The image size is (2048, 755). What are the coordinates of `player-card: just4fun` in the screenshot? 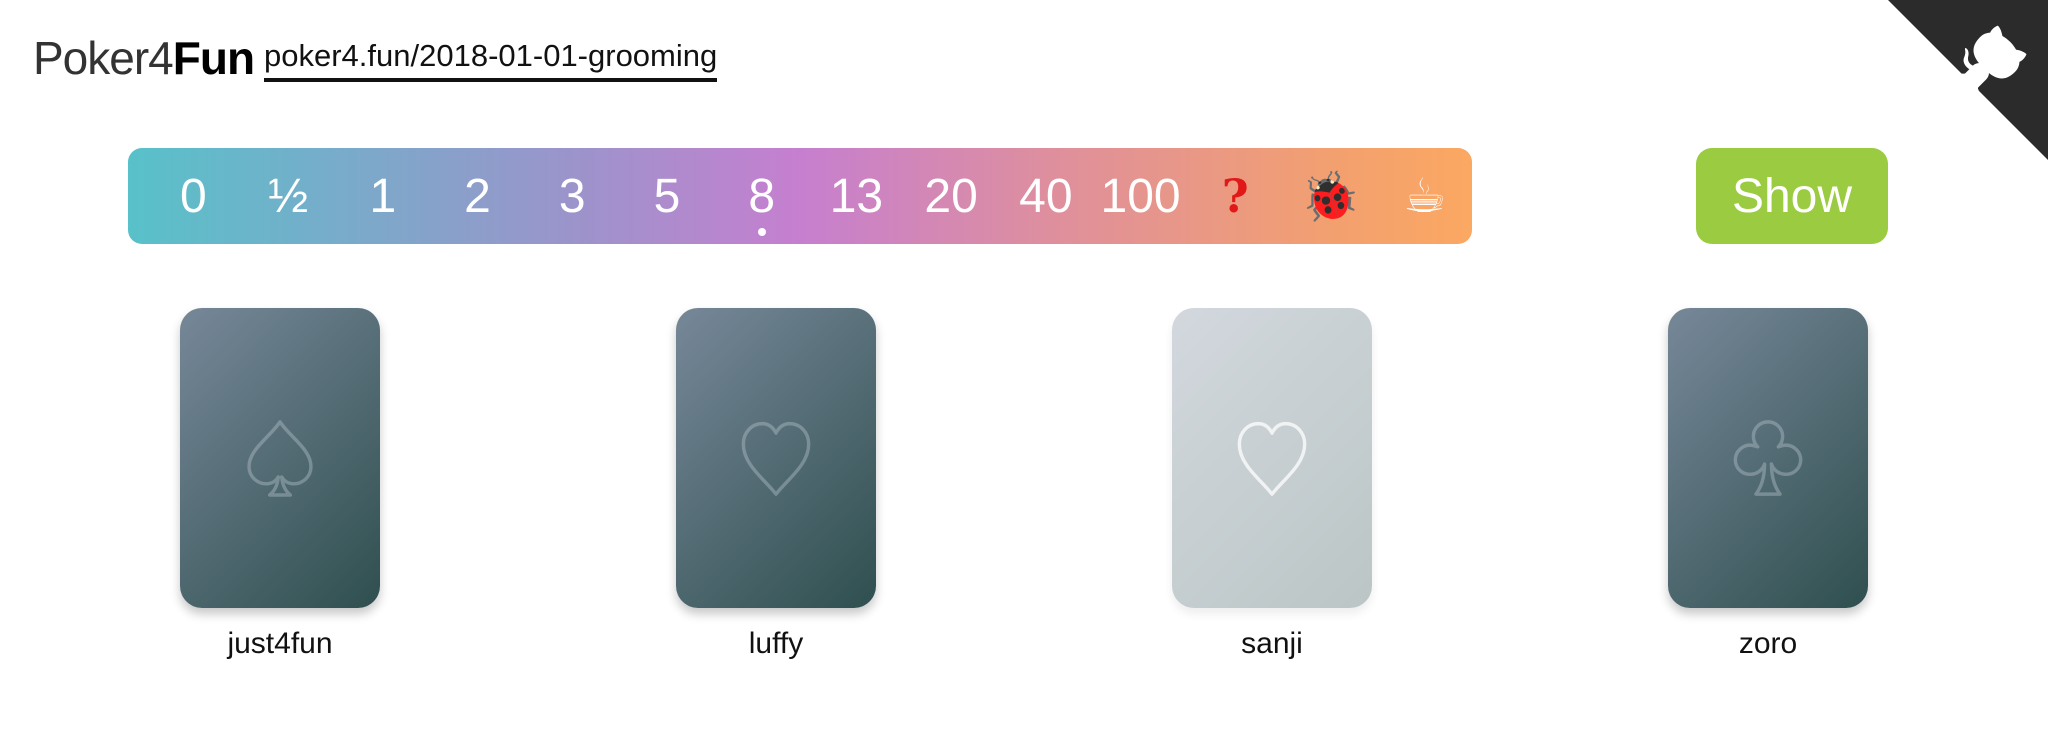 It's located at (280, 486).